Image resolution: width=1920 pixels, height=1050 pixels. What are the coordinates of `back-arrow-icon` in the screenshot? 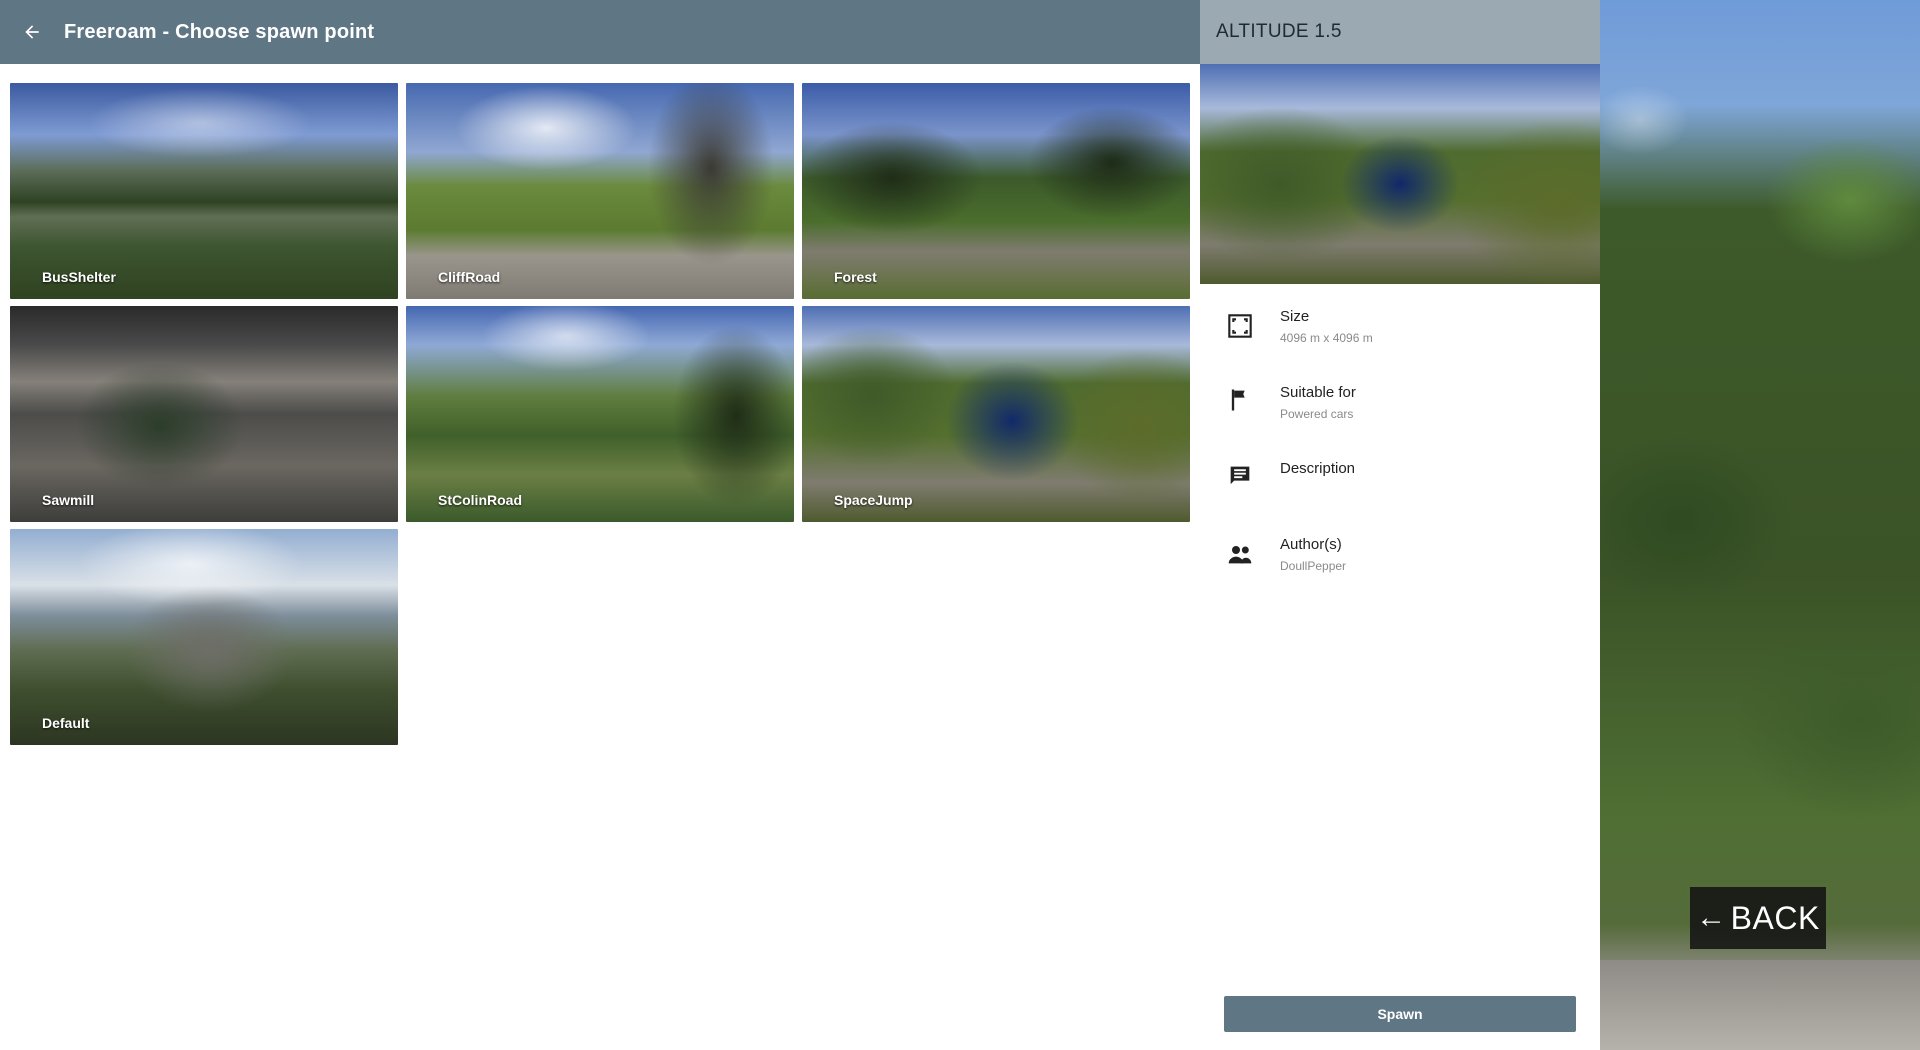 It's located at (32, 32).